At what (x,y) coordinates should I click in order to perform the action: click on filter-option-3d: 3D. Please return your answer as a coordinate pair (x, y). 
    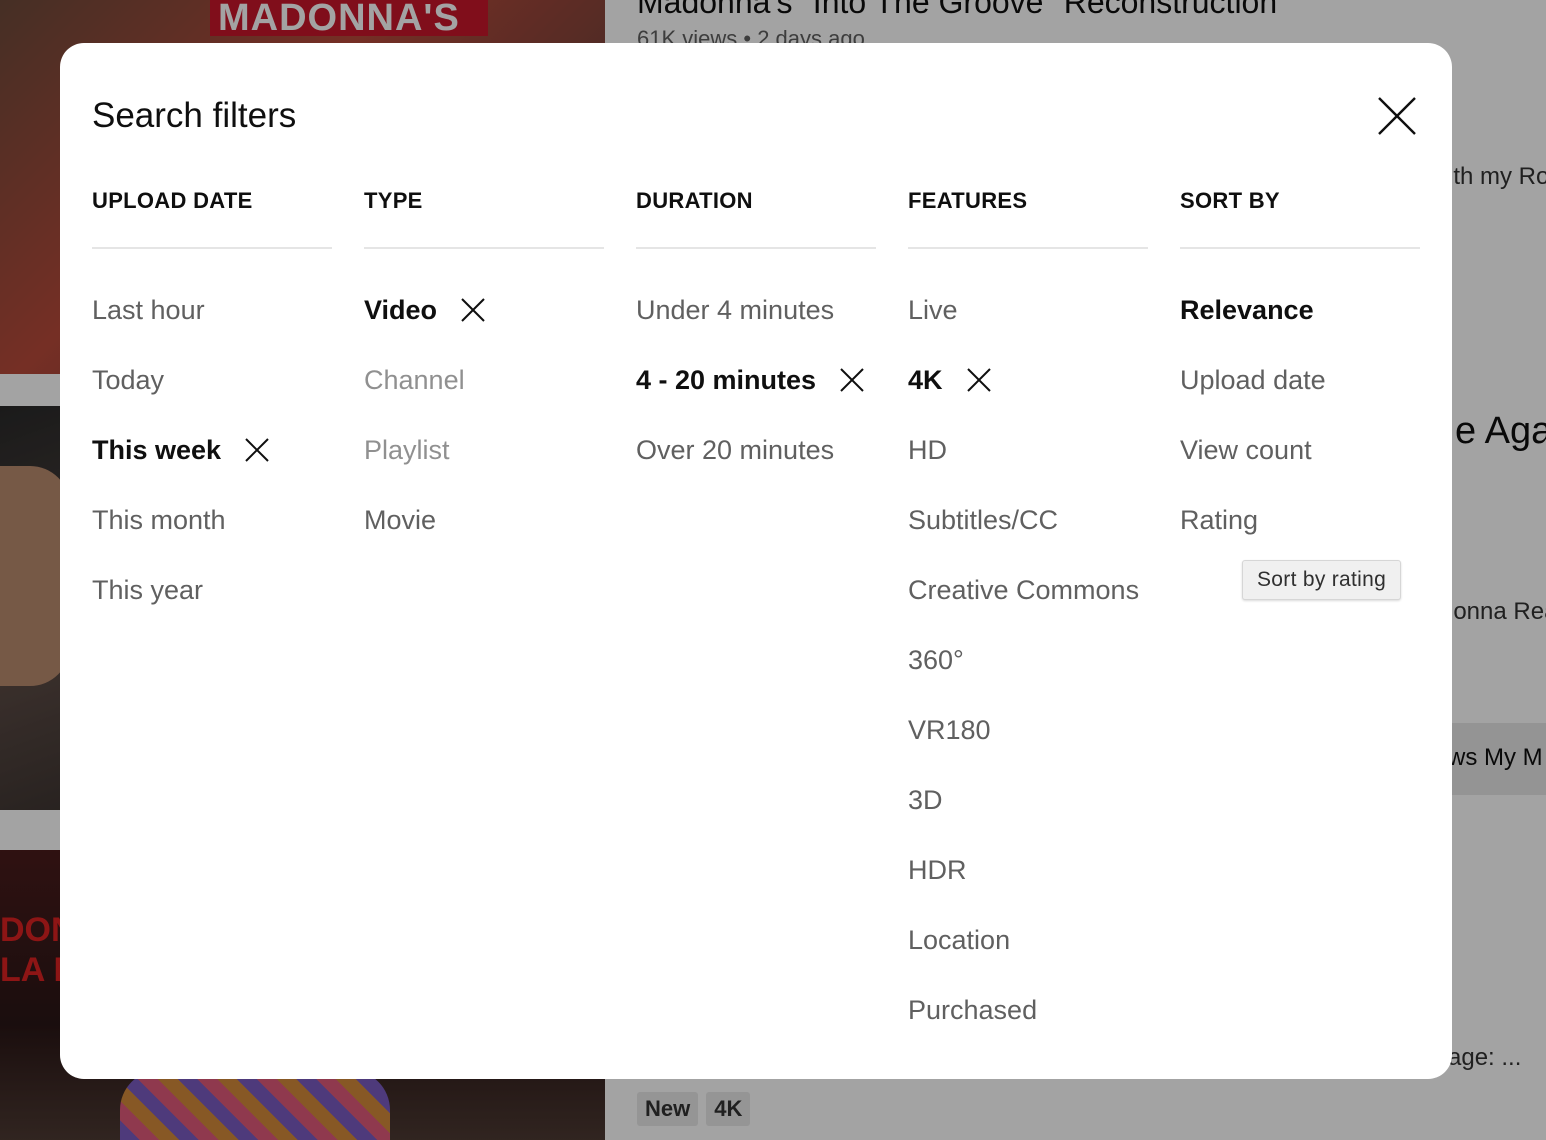
    Looking at the image, I should click on (1028, 800).